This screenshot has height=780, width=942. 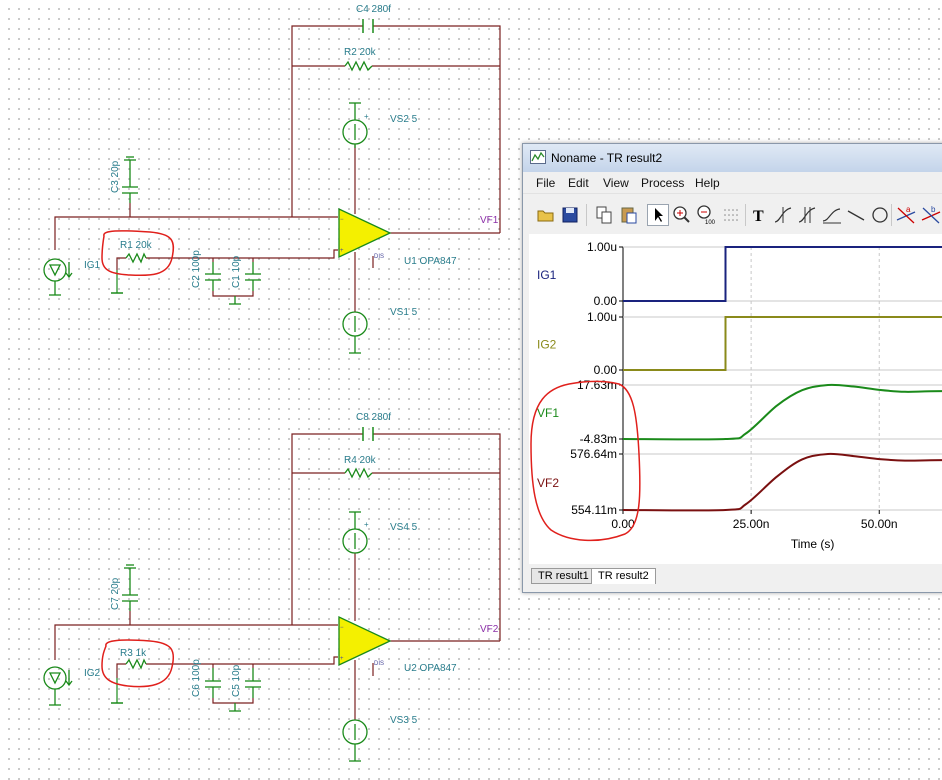 What do you see at coordinates (604, 215) in the screenshot?
I see `copy-icon` at bounding box center [604, 215].